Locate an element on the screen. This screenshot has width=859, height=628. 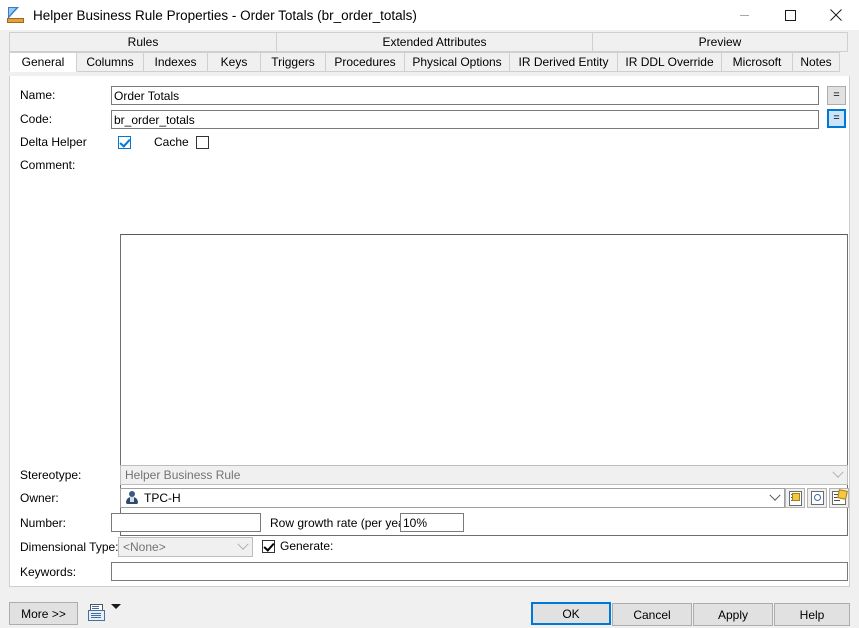
dimensional-type-row: Dimensional Type: is located at coordinates (69, 547).